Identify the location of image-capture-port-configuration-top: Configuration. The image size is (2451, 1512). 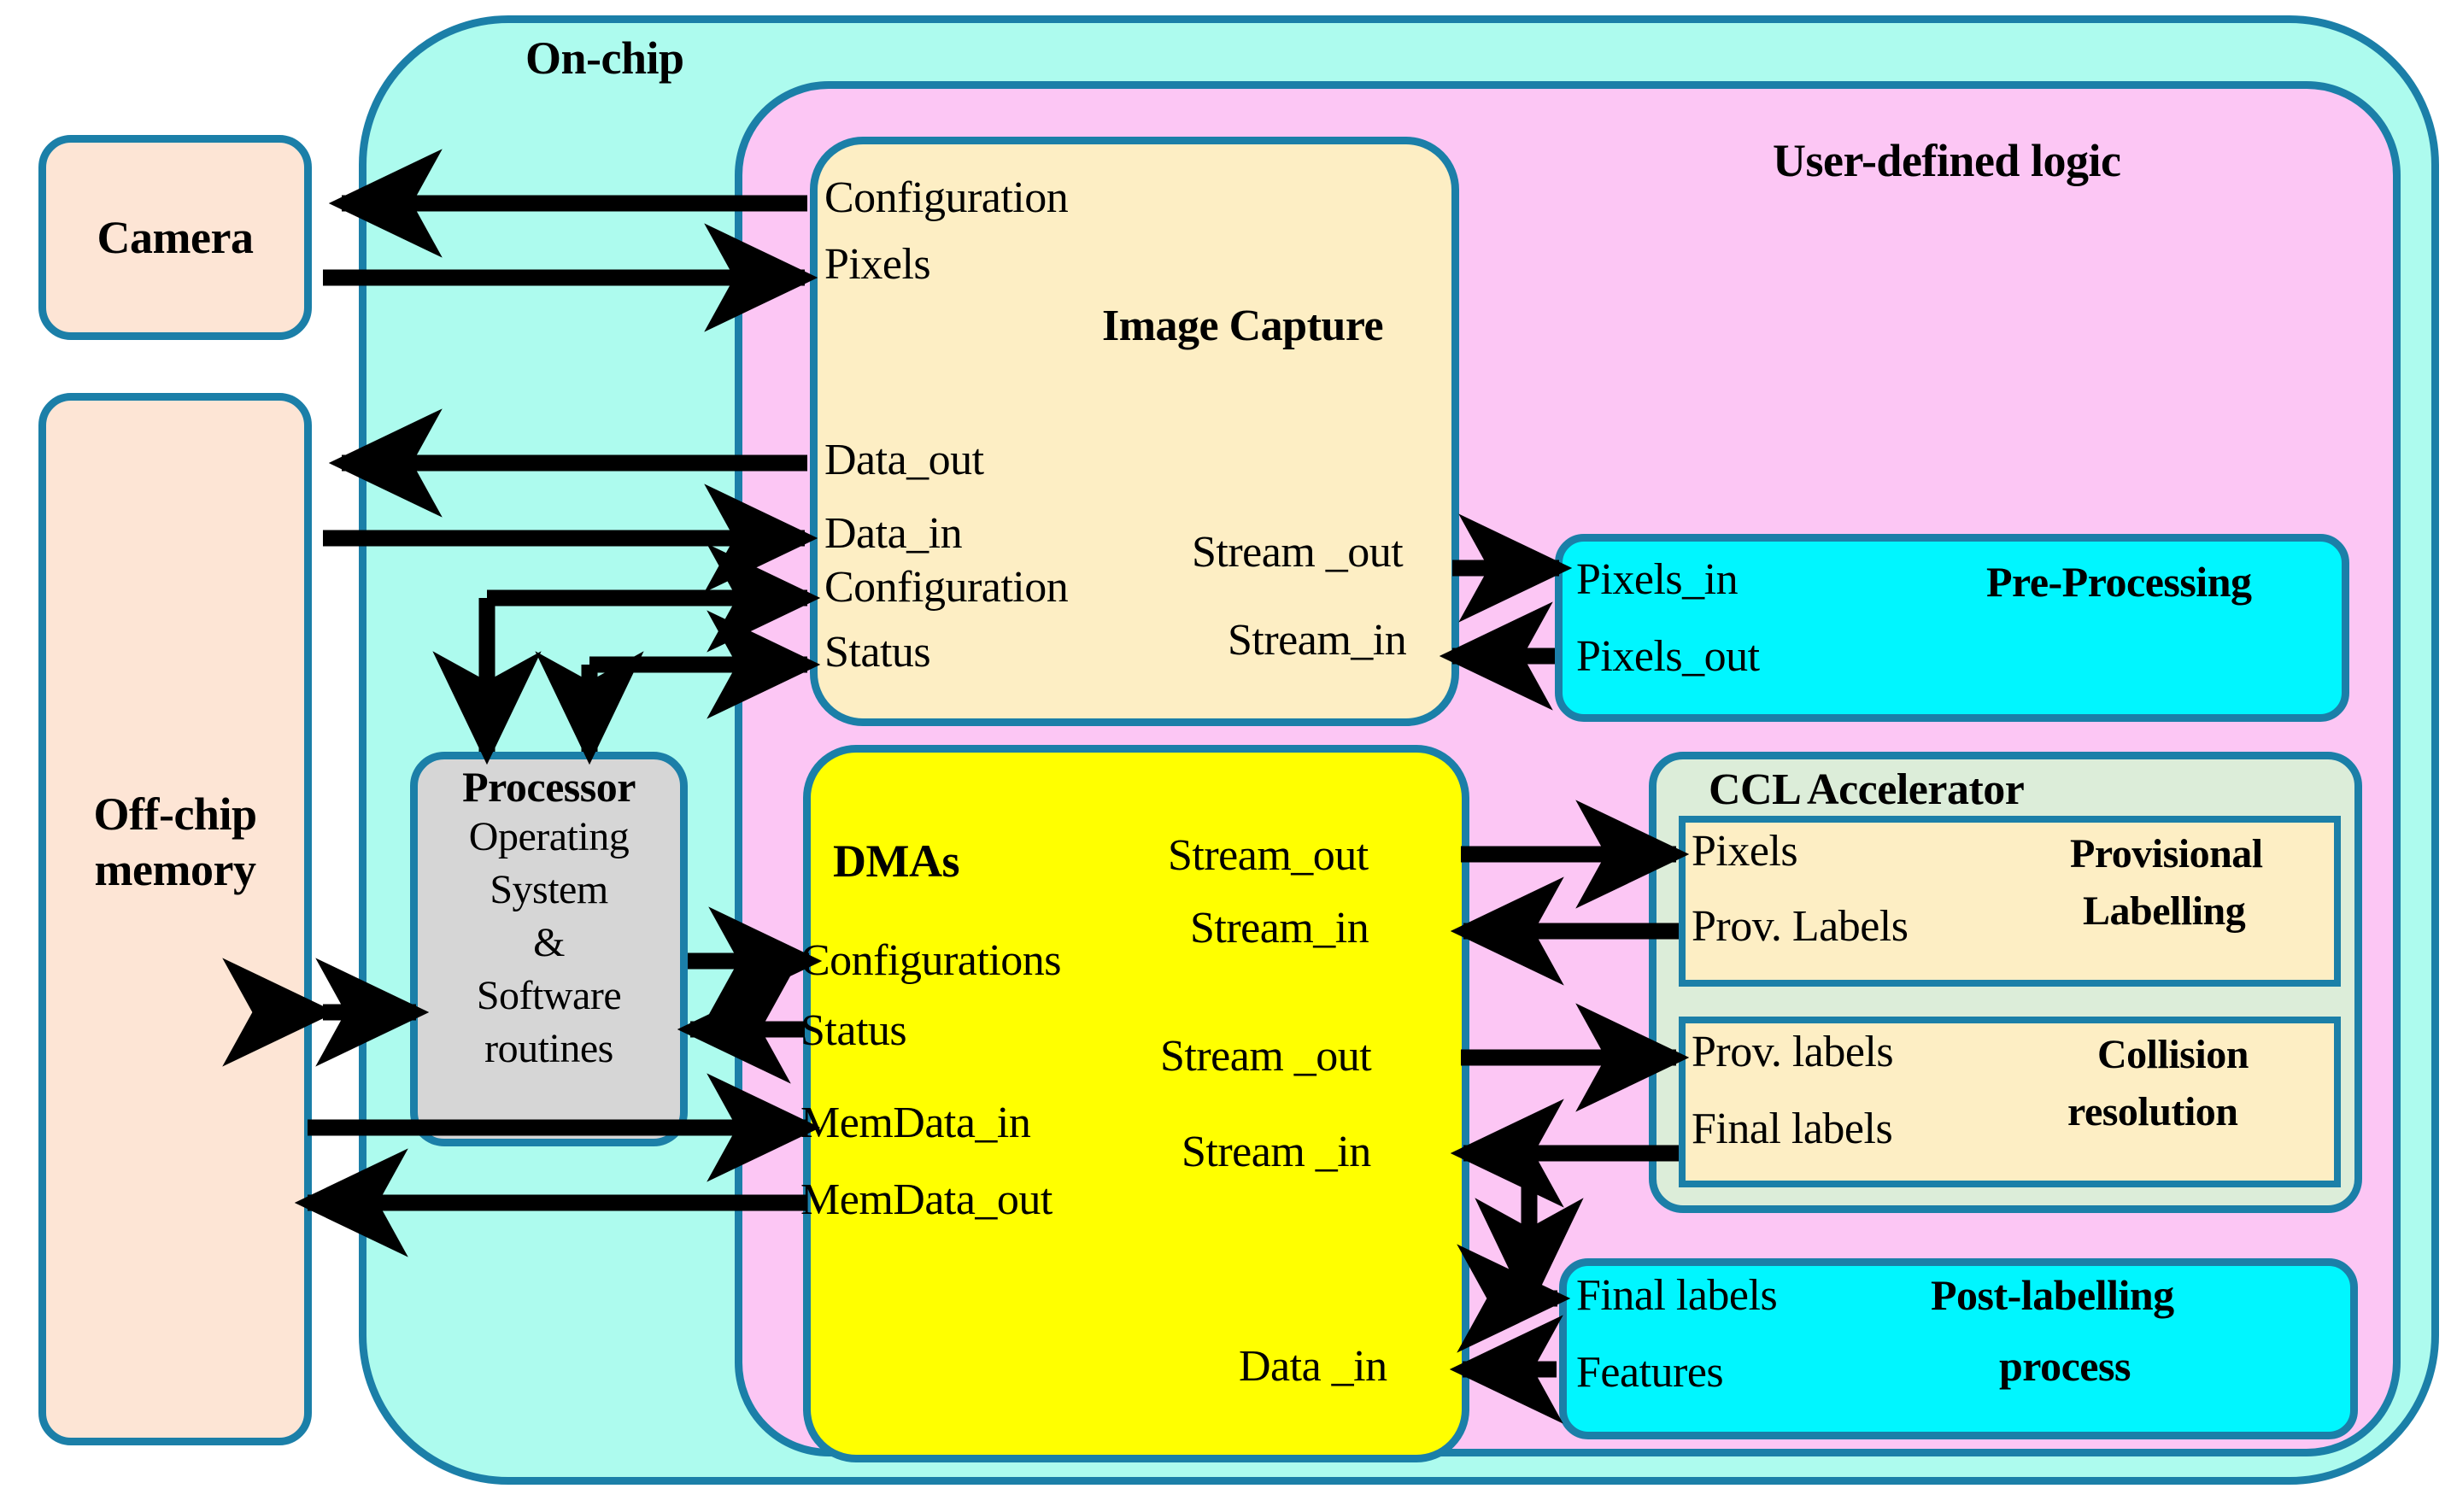
(947, 197).